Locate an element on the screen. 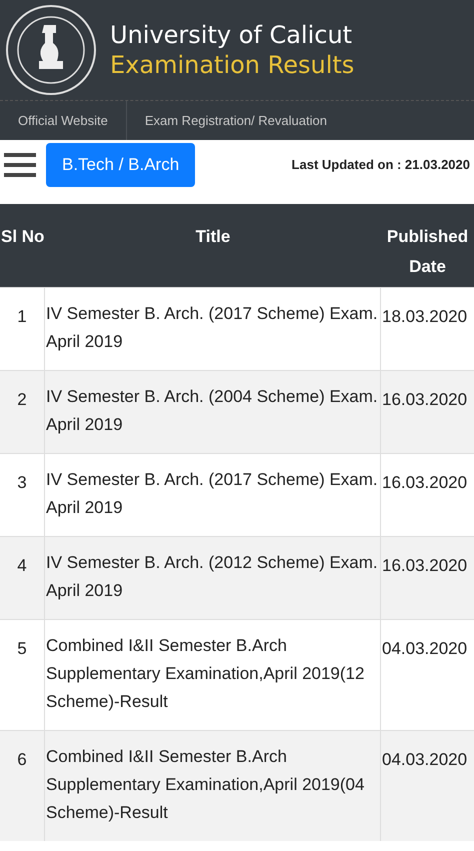 This screenshot has height=851, width=474. table-cell: 6 is located at coordinates (22, 785).